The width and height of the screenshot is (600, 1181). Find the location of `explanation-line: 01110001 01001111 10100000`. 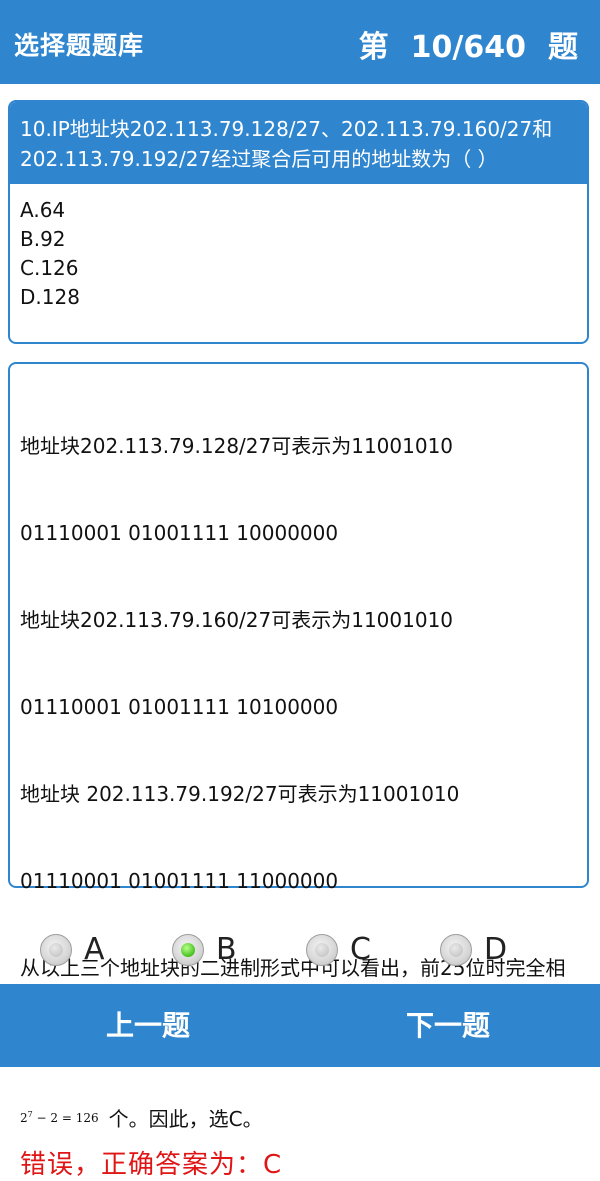

explanation-line: 01110001 01001111 10100000 is located at coordinates (179, 707).